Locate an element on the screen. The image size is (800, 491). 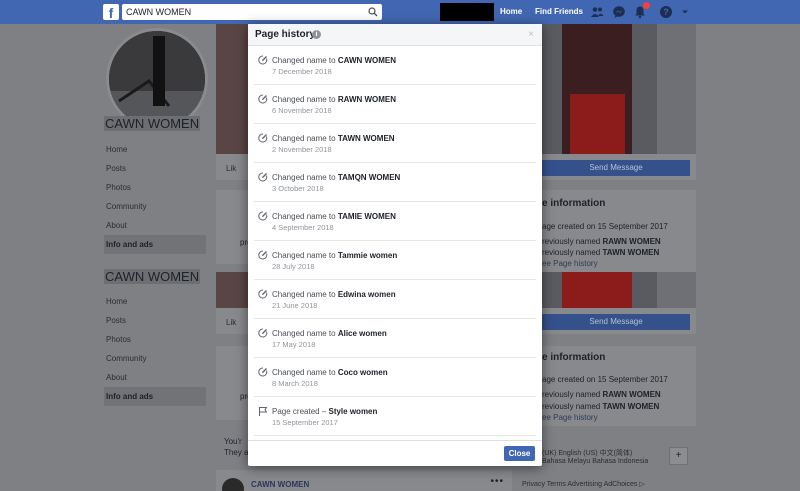
chevron-down-icon is located at coordinates (685, 12).